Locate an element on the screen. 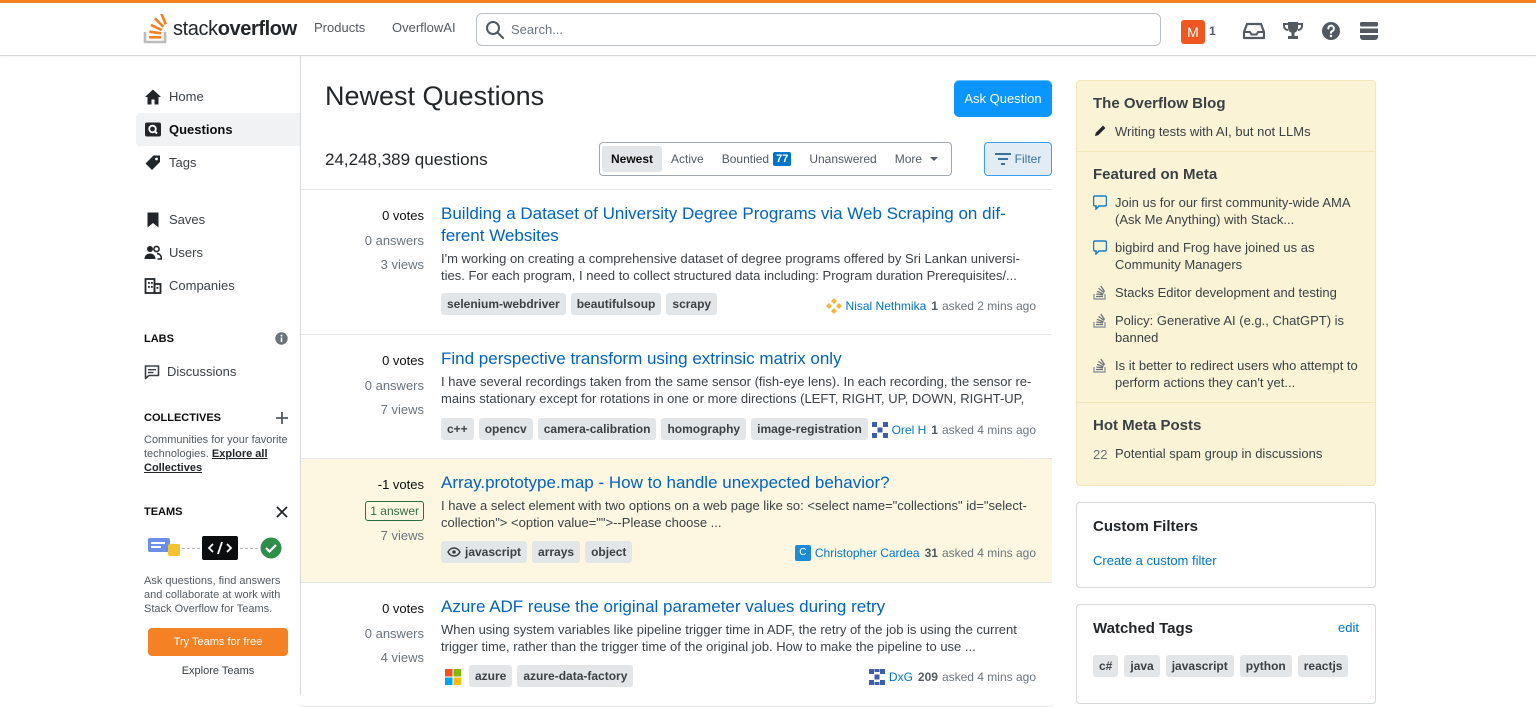 This screenshot has width=1536, height=707. blog-item: Writing tests with AI, but not LLMs is located at coordinates (1226, 137).